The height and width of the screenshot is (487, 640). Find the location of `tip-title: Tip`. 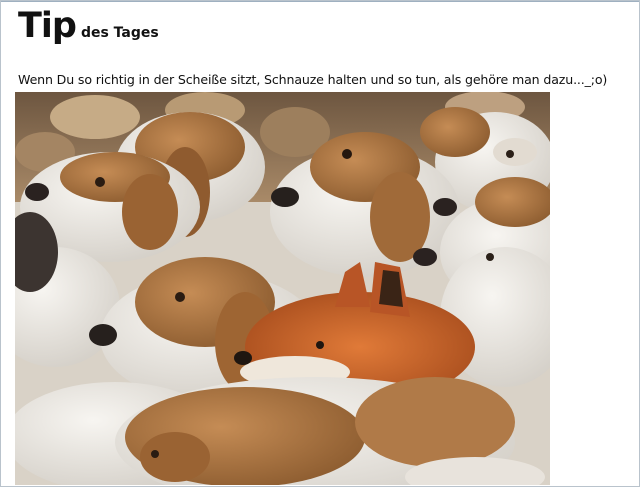

tip-title: Tip is located at coordinates (47, 26).